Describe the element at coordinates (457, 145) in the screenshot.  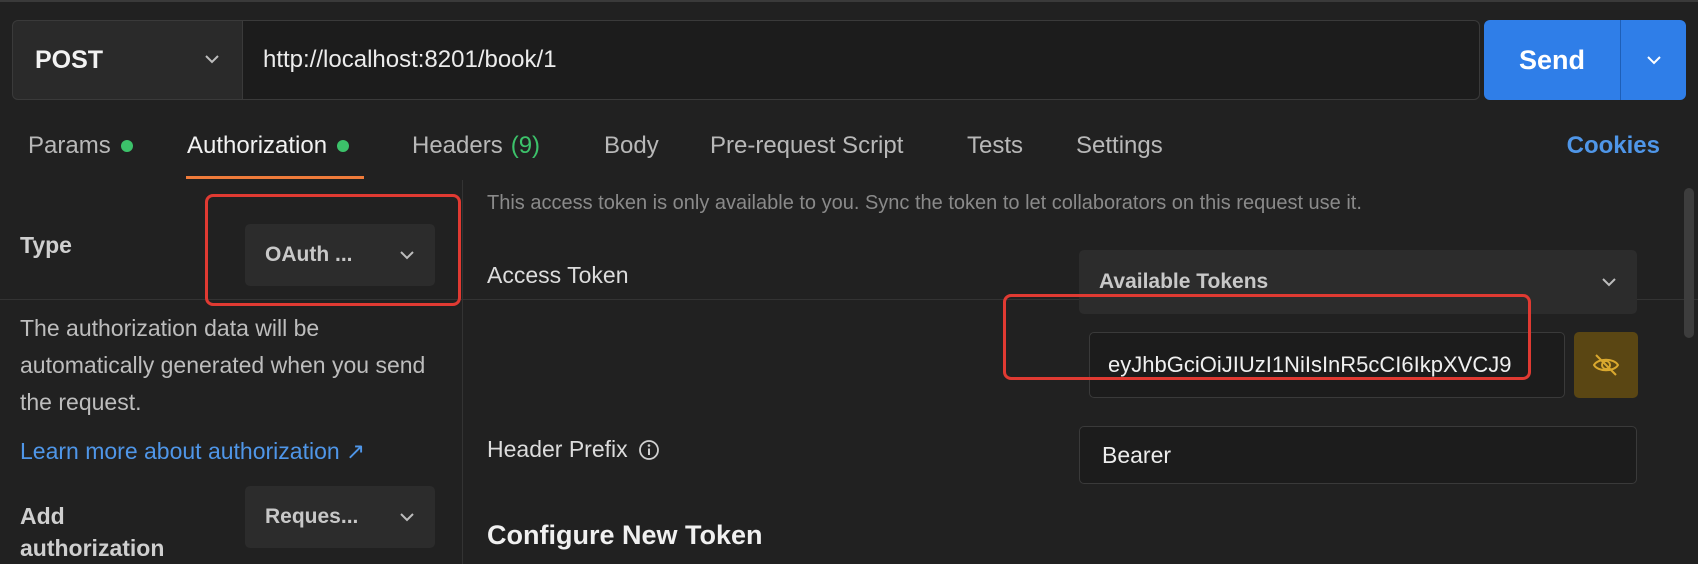
I see `tab-label: Headers` at that location.